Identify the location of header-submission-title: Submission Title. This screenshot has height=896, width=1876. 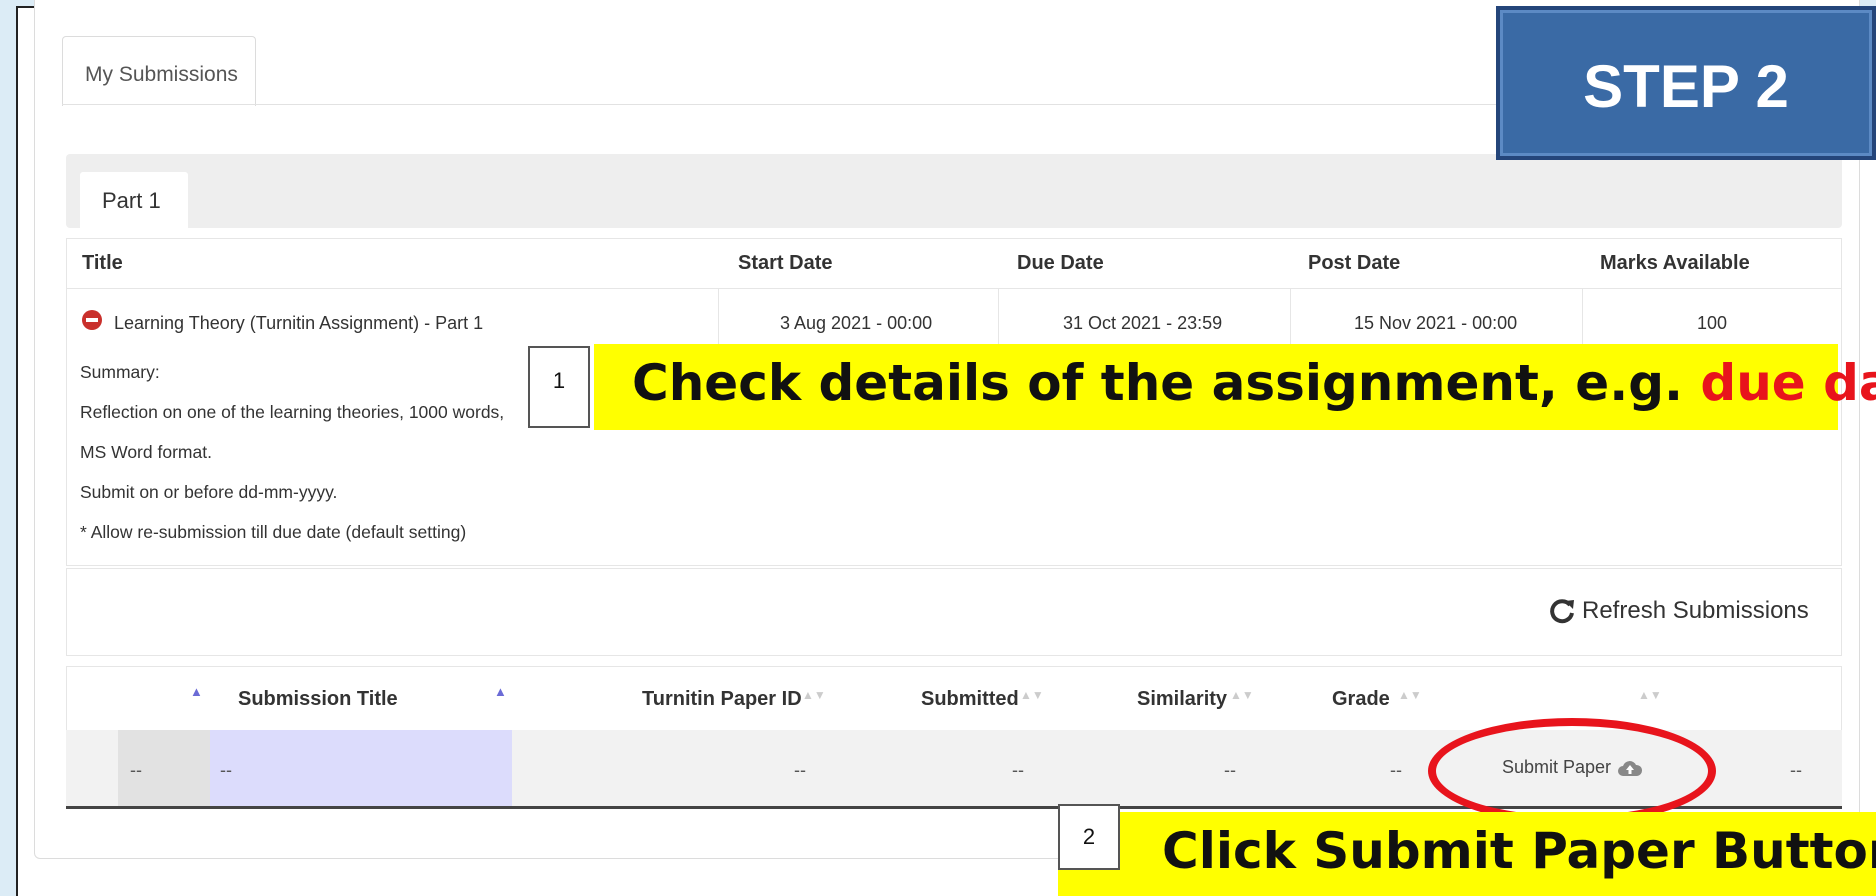
(318, 699).